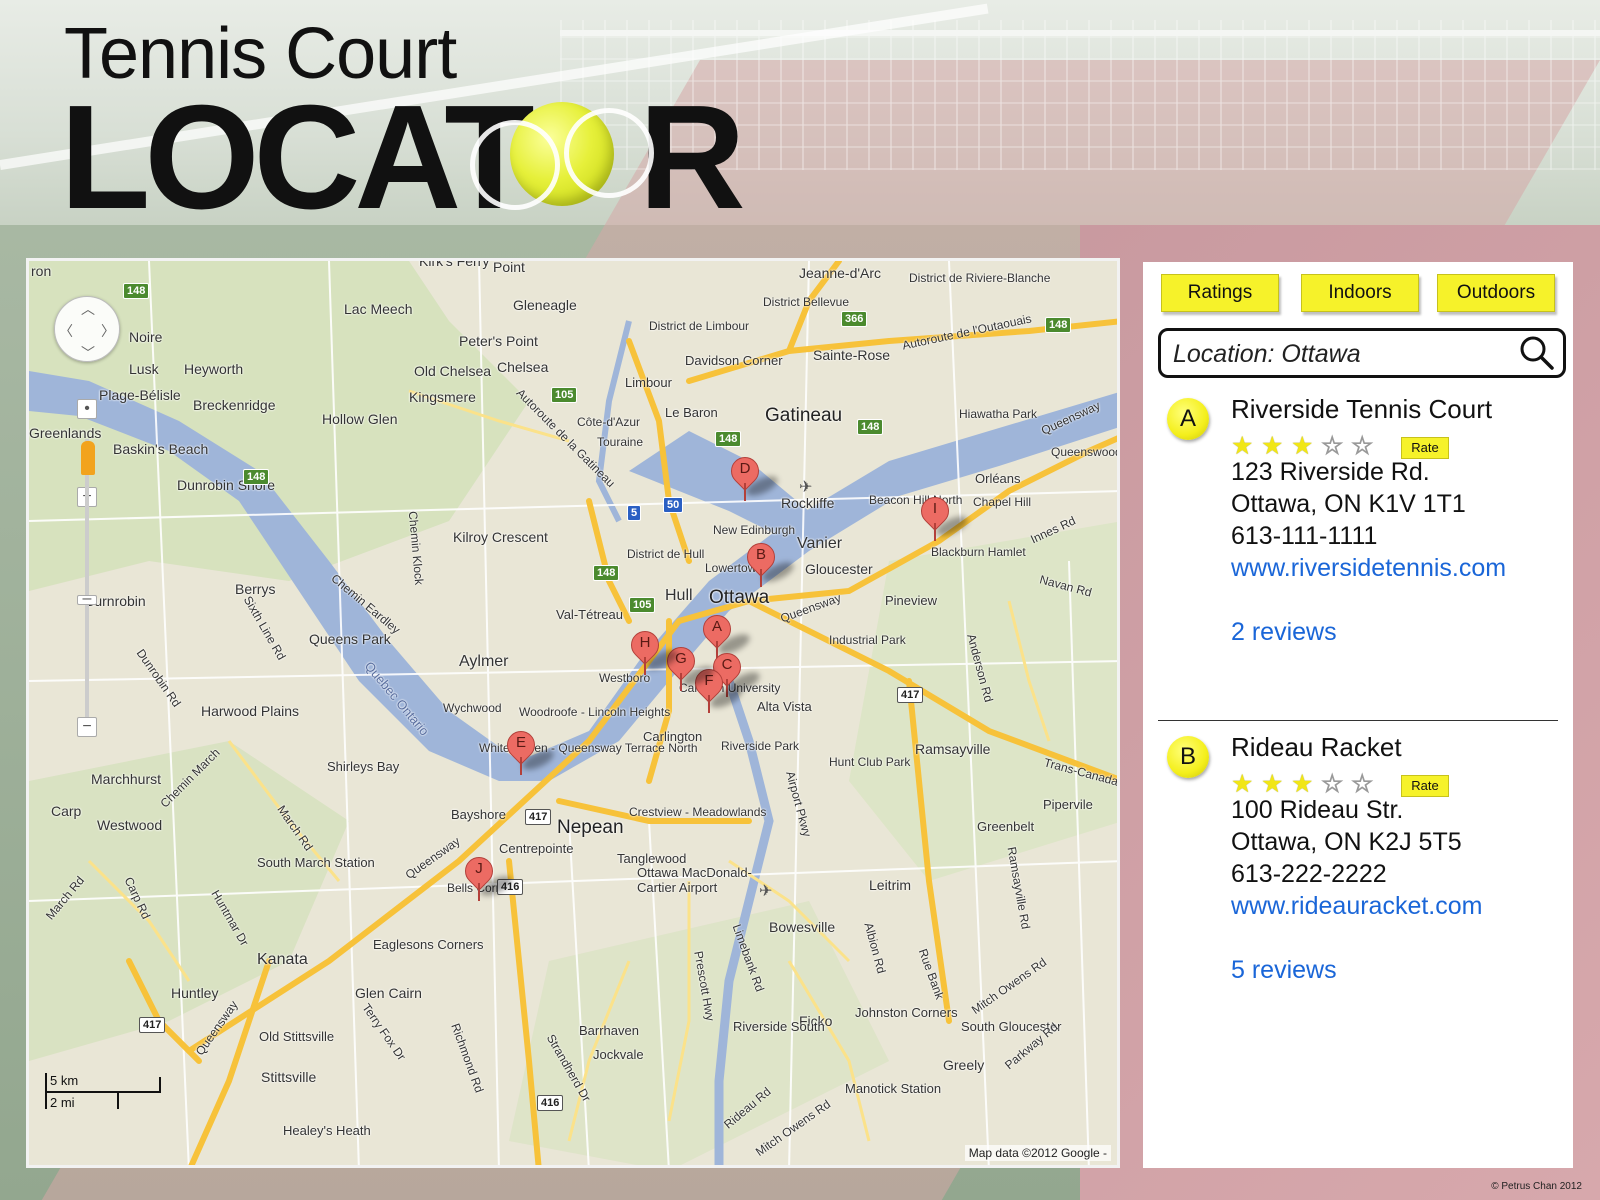 The width and height of the screenshot is (1600, 1200). I want to click on map-label: Chelsea, so click(523, 367).